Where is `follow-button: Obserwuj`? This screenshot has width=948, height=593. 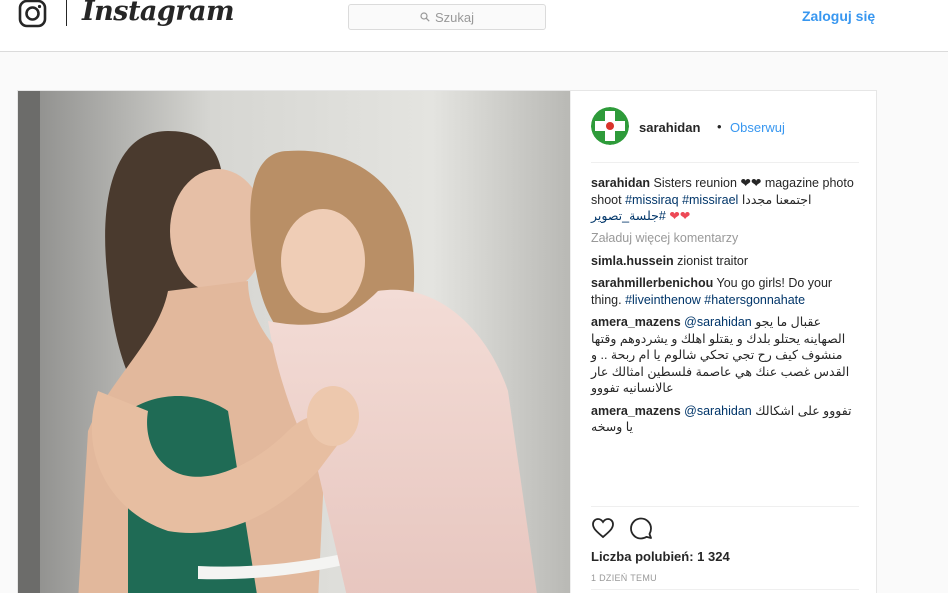 follow-button: Obserwuj is located at coordinates (757, 127).